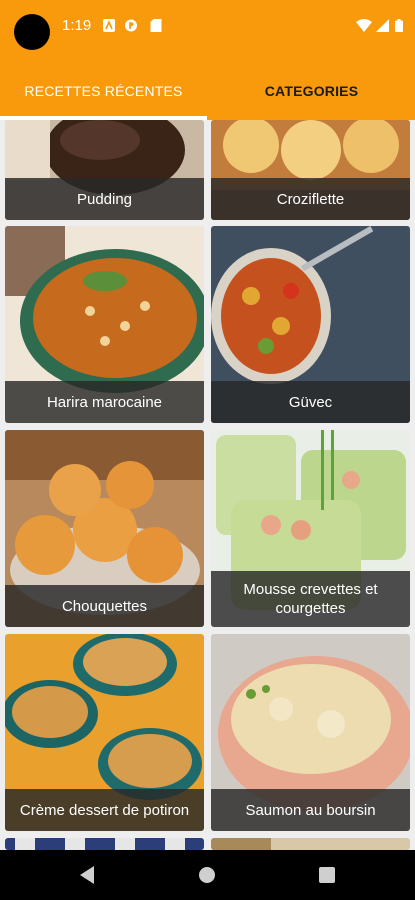 The height and width of the screenshot is (900, 415). Describe the element at coordinates (103, 91) in the screenshot. I see `tab-recent-recipes: RECETTES RÉCENTES` at that location.